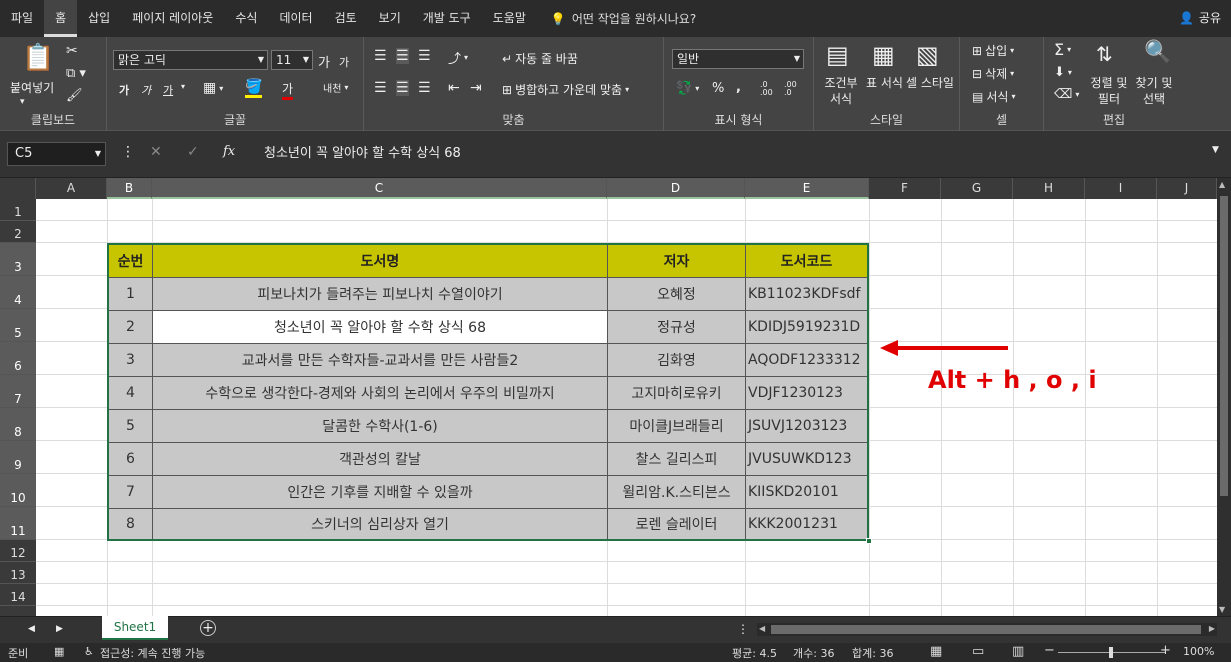 The width and height of the screenshot is (1231, 662). What do you see at coordinates (18, 457) in the screenshot?
I see `row-header: 9` at bounding box center [18, 457].